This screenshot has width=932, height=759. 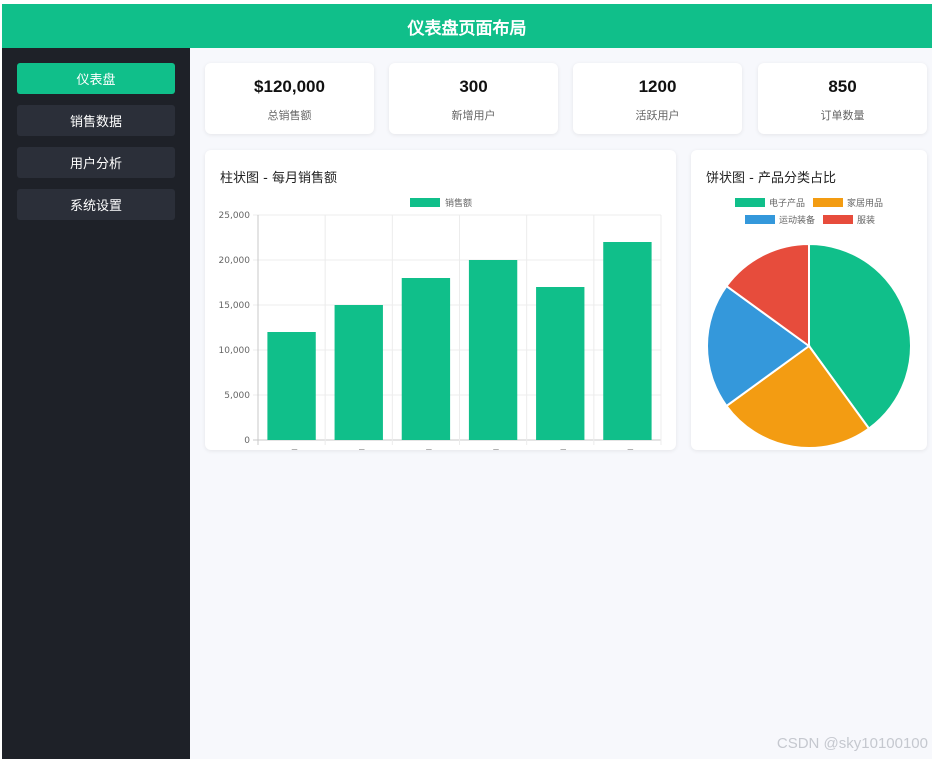 I want to click on app-header: 仪表盘页面布局, so click(x=467, y=26).